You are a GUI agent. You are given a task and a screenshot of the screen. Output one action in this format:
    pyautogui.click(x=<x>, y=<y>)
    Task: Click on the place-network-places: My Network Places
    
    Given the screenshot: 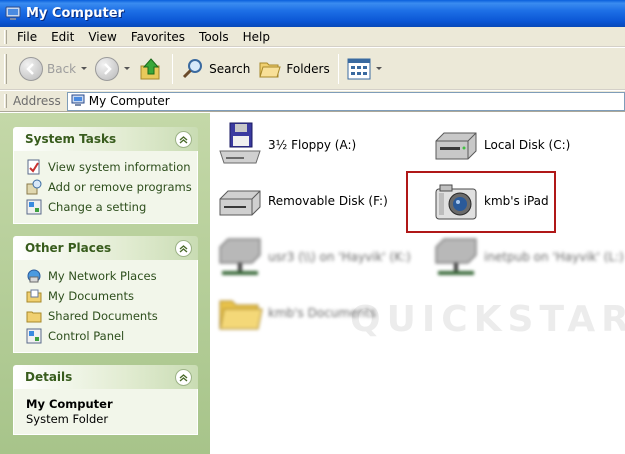 What is the action you would take?
    pyautogui.click(x=111, y=276)
    